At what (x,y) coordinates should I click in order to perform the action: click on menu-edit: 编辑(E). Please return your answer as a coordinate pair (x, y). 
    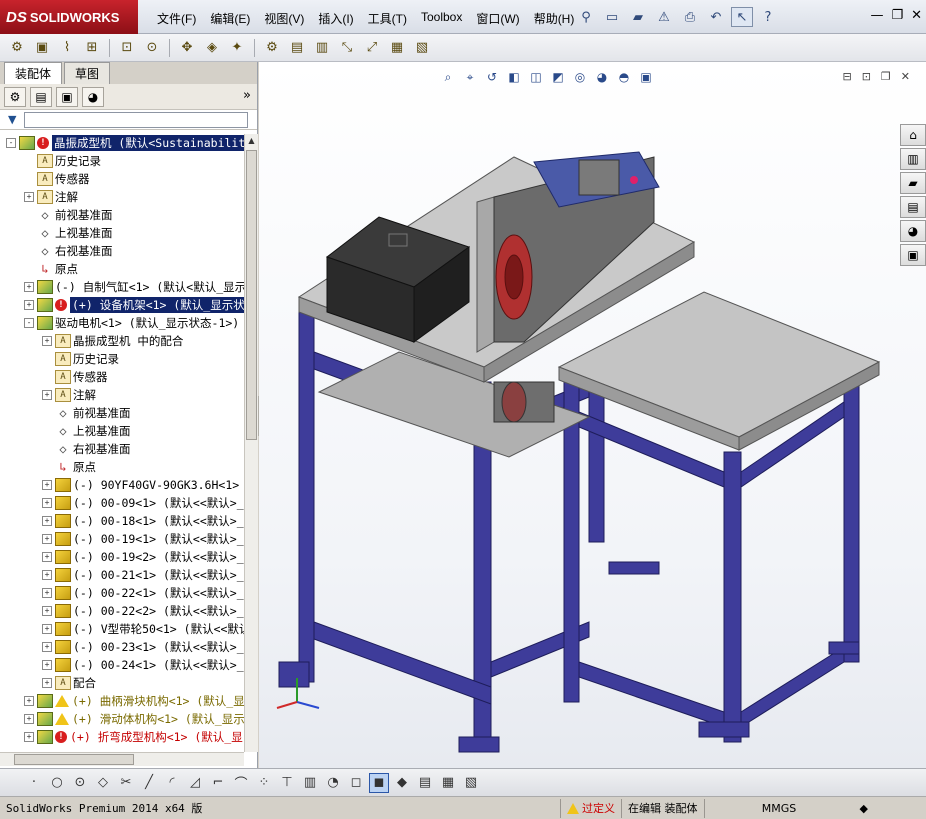
    Looking at the image, I should click on (230, 18).